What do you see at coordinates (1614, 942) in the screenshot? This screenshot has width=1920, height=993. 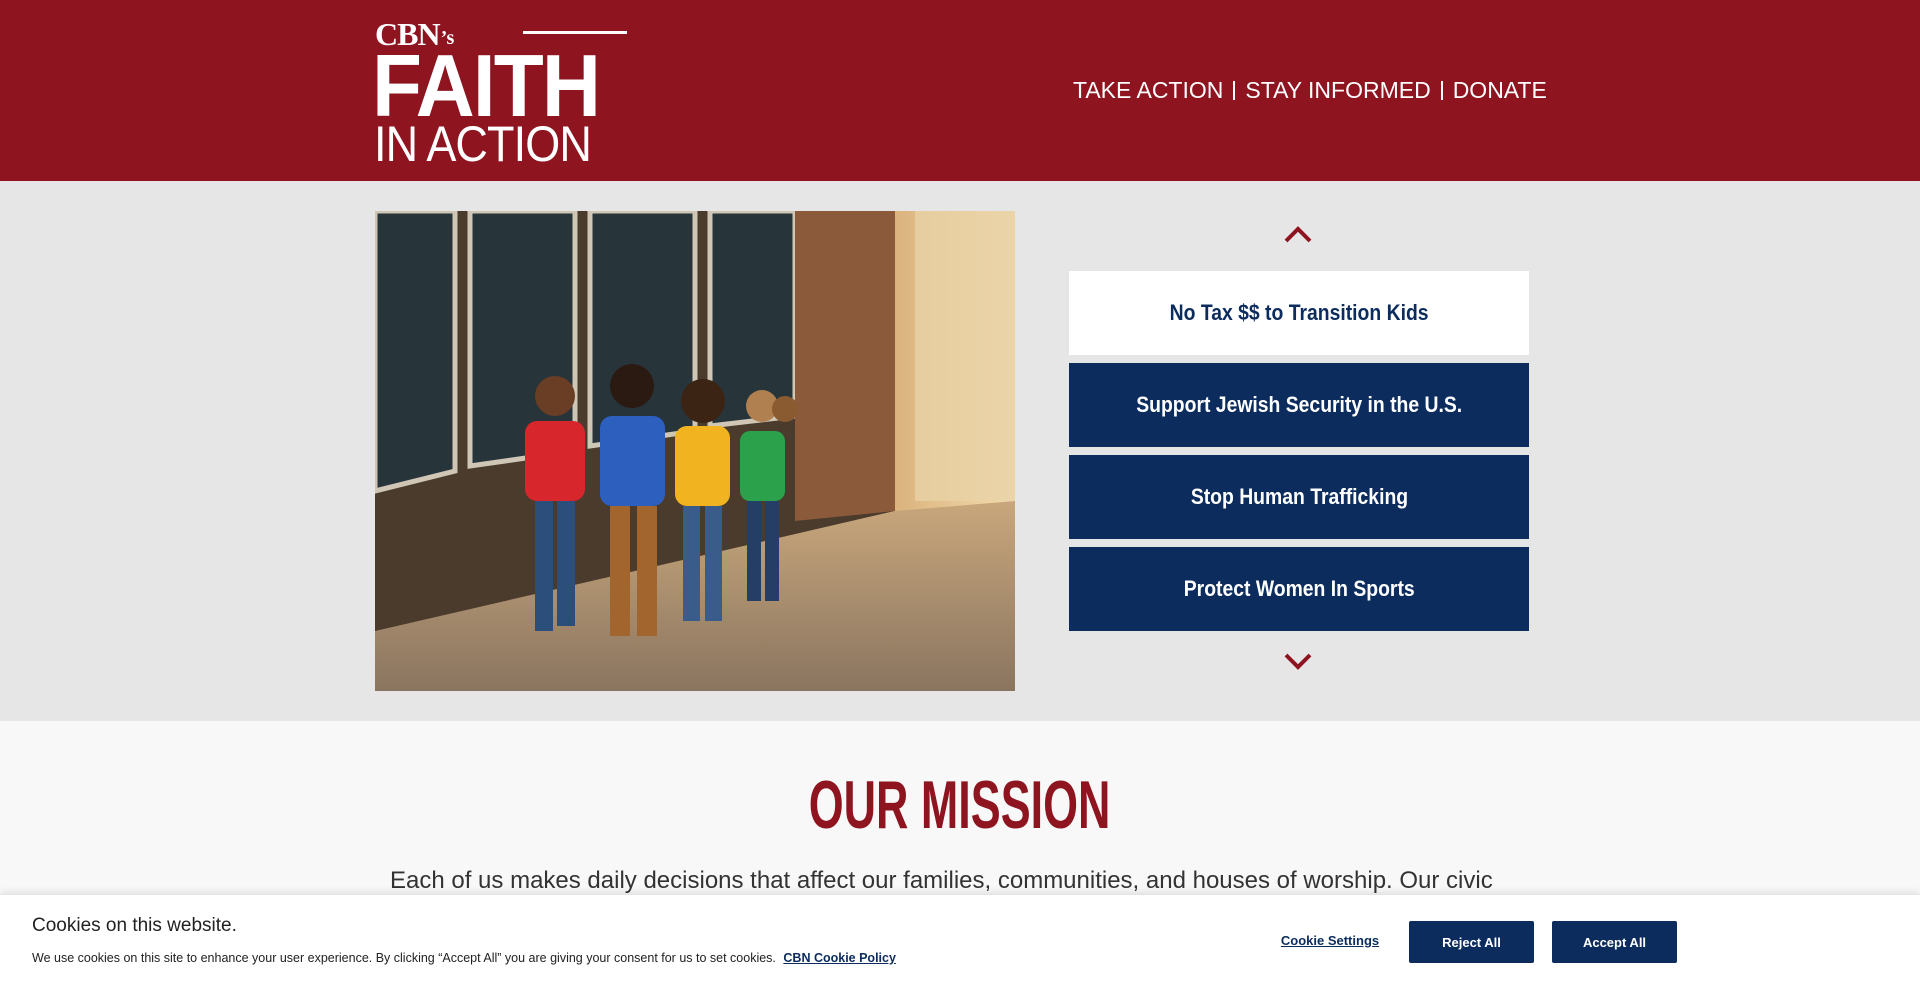 I see `accept-all-button: Accept All` at bounding box center [1614, 942].